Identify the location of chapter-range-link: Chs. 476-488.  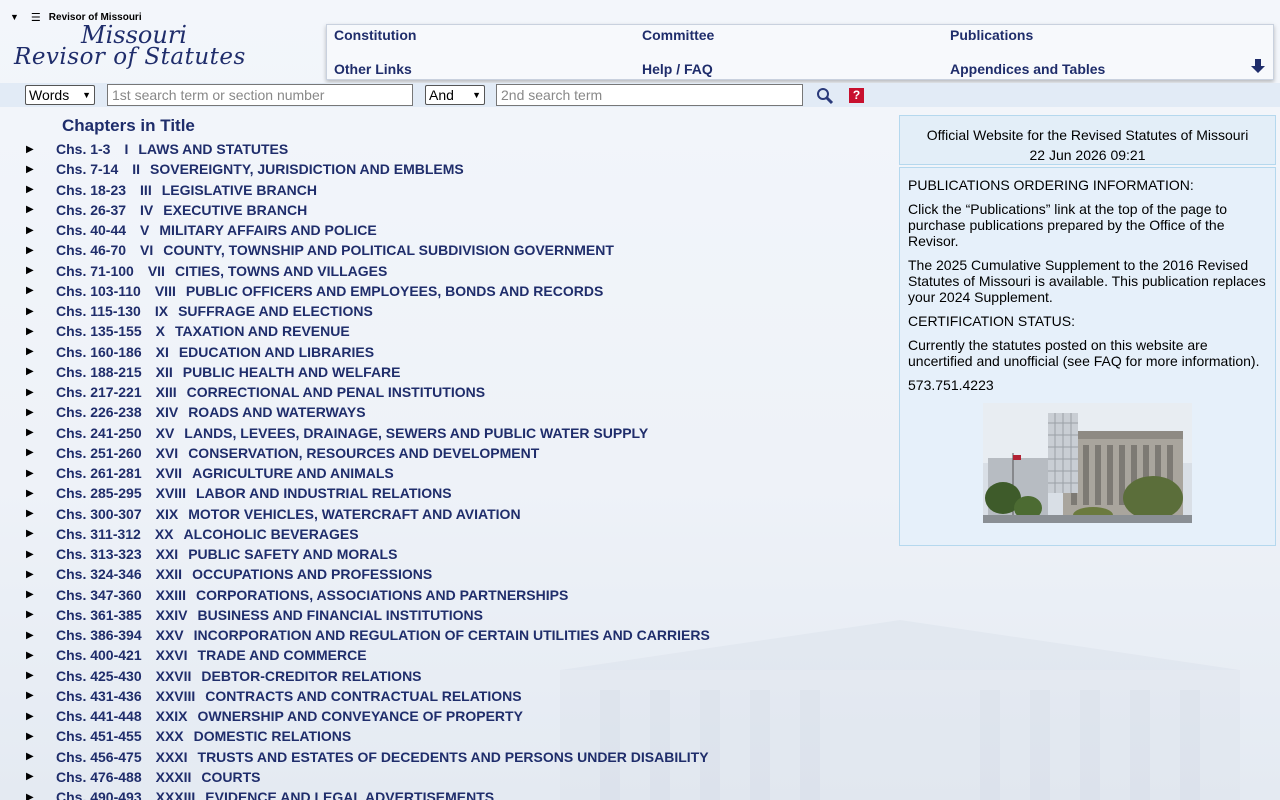
(99, 777).